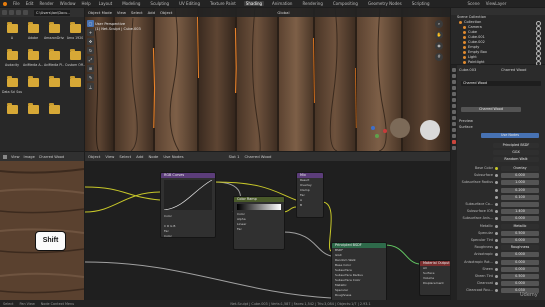 The image size is (545, 307). Describe the element at coordinates (520, 248) in the screenshot. I see `property-value-field: Roughness` at that location.